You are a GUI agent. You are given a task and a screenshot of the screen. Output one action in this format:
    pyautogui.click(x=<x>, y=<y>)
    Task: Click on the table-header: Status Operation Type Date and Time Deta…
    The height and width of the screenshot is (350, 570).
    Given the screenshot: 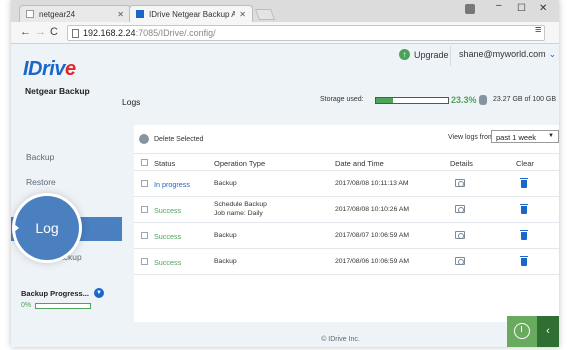 What is the action you would take?
    pyautogui.click(x=346, y=162)
    